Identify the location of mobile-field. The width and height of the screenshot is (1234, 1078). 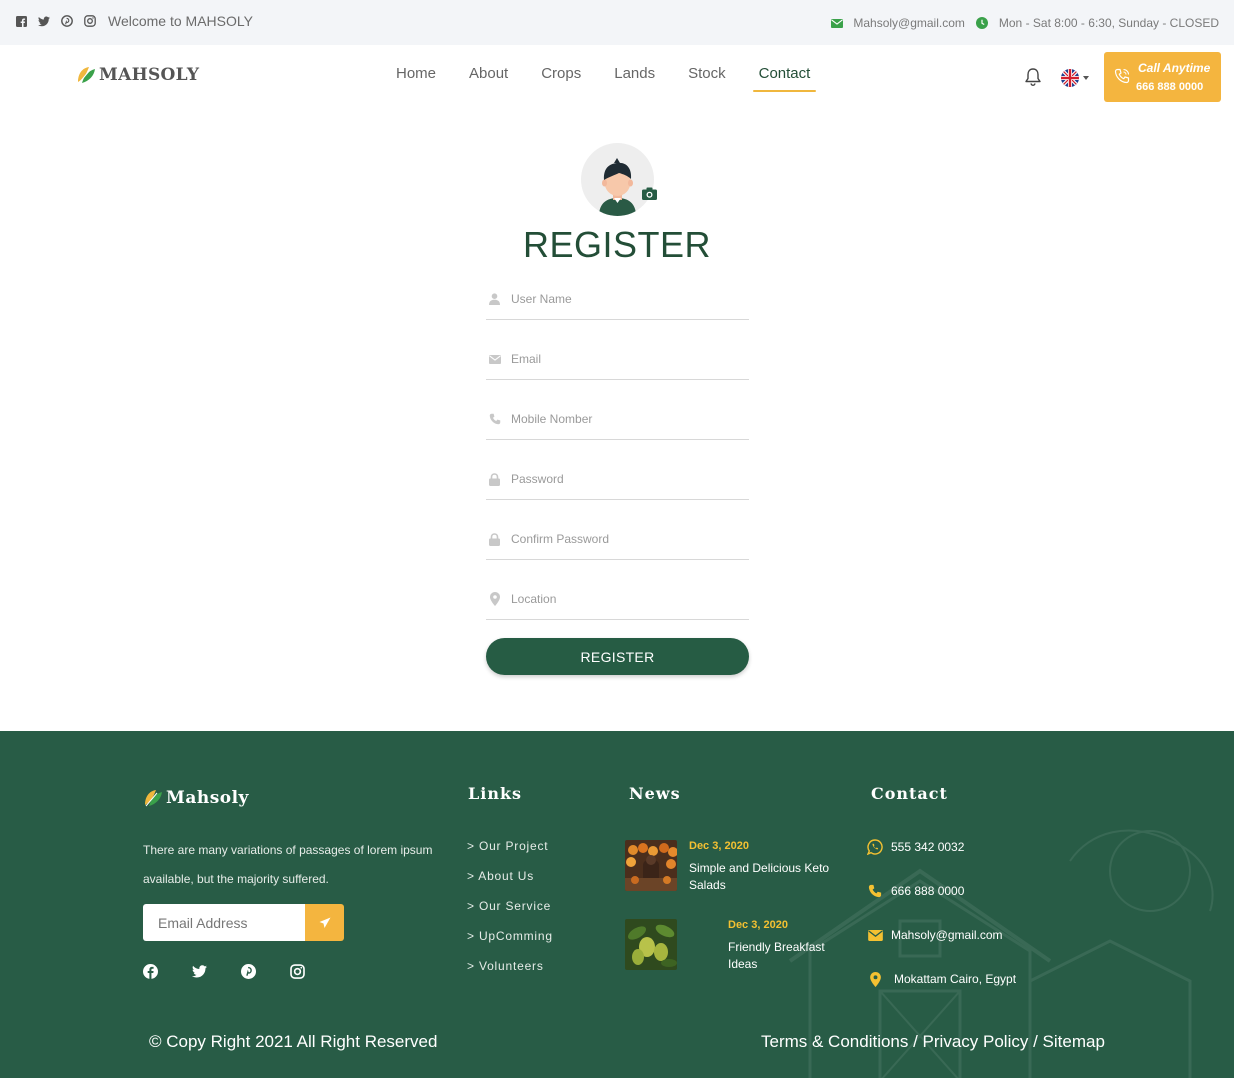
(617, 420).